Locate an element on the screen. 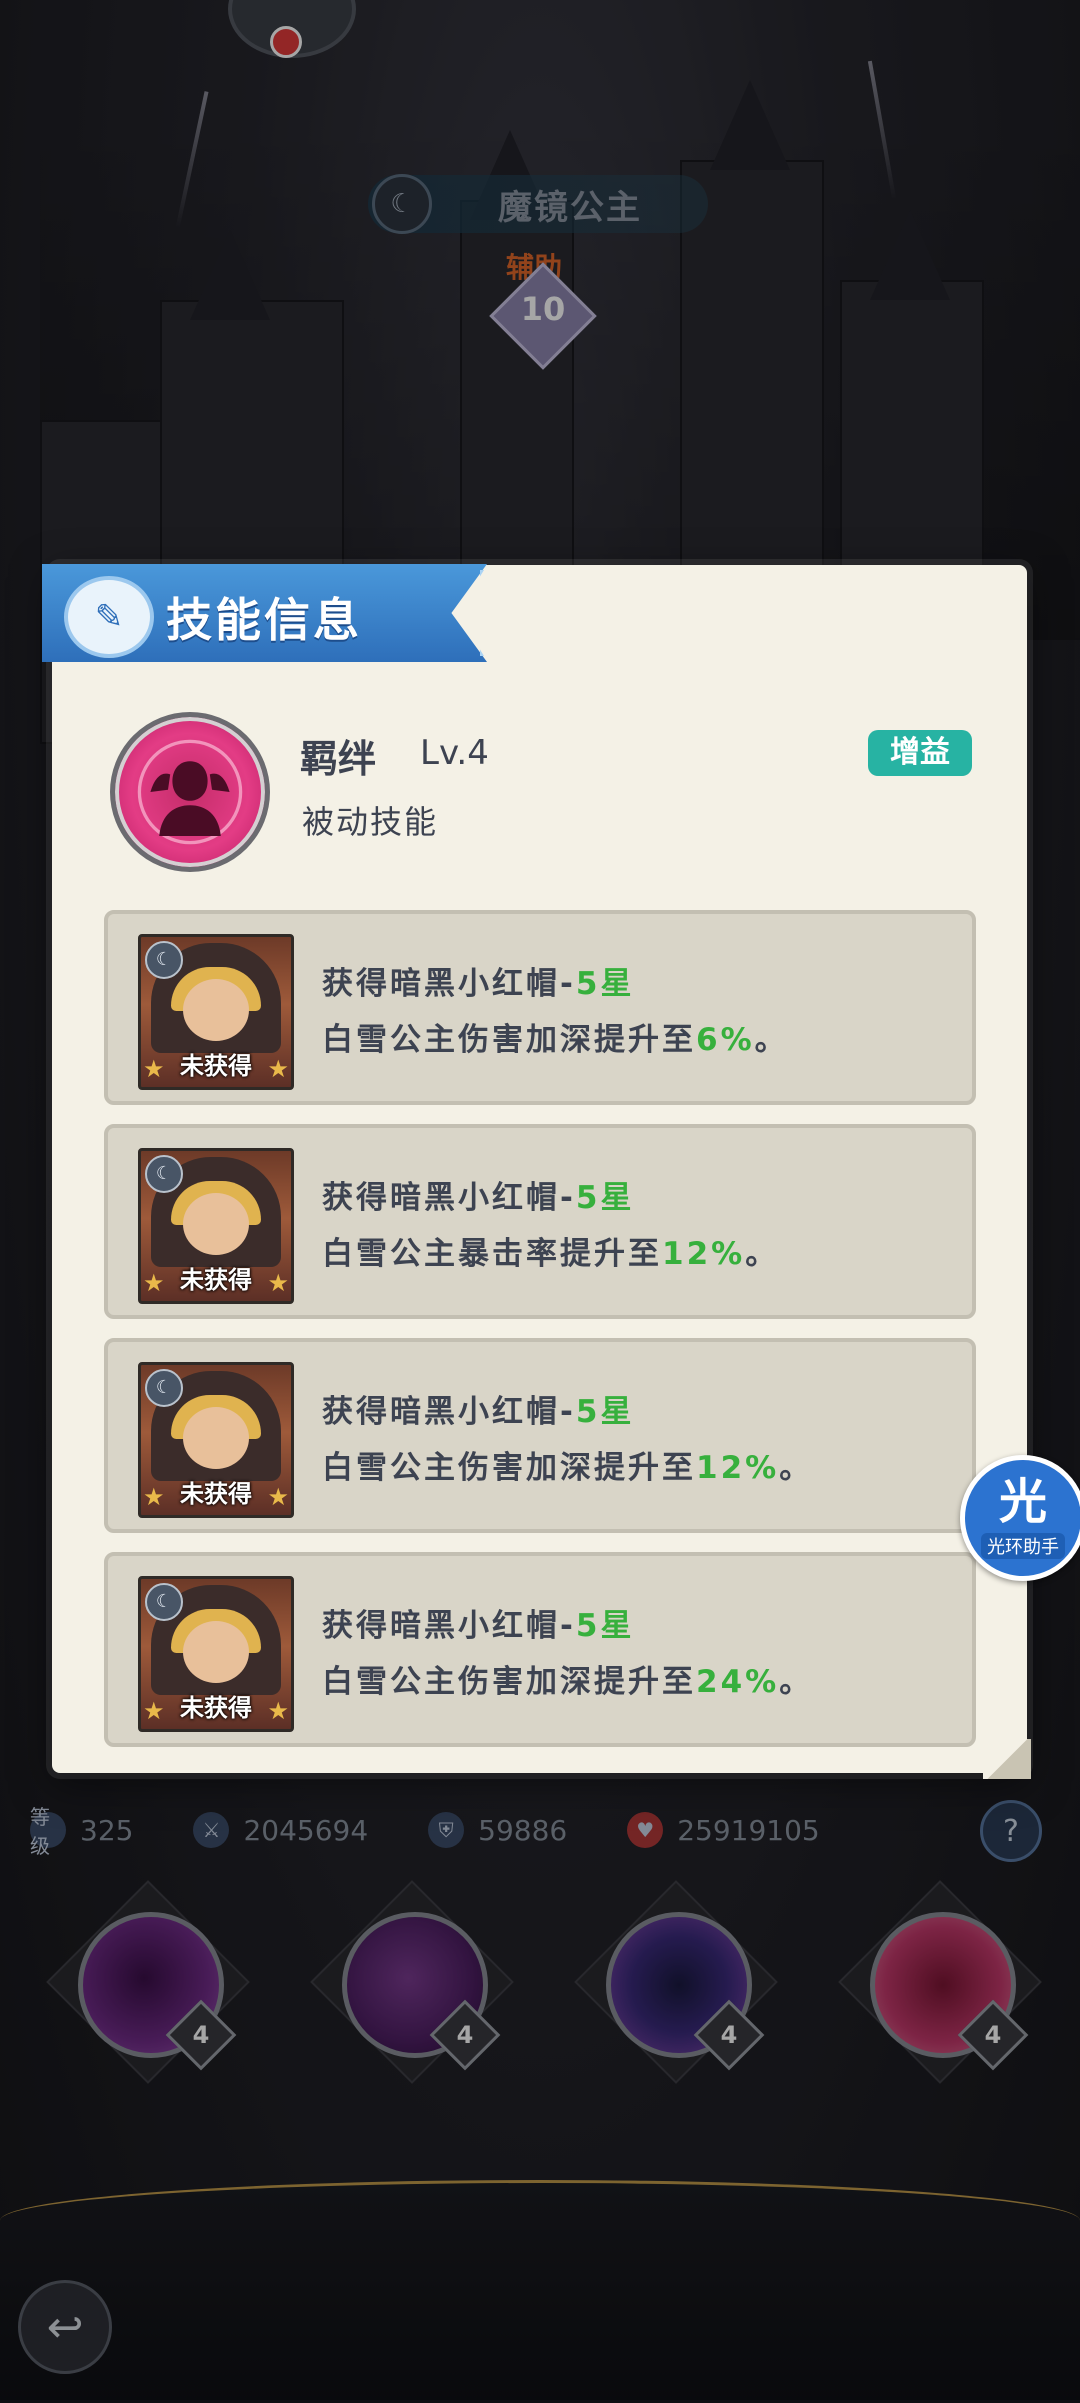 Image resolution: width=1080 pixels, height=2403 pixels. scroll-icon: ✎ is located at coordinates (109, 617).